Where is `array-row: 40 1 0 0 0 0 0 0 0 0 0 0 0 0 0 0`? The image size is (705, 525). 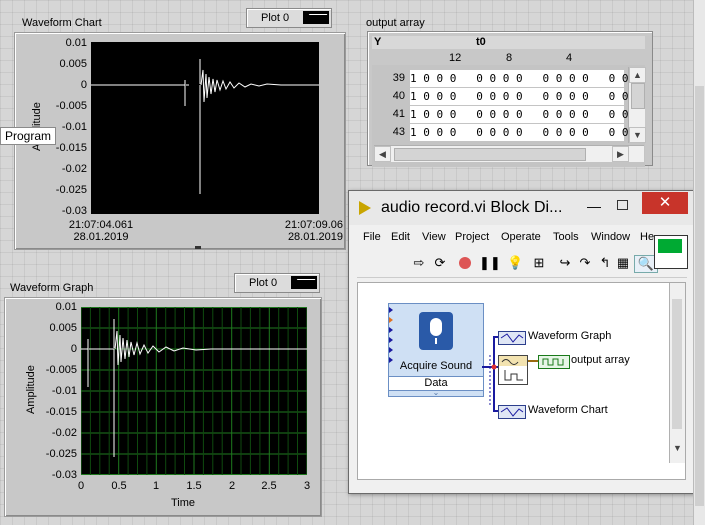 array-row: 40 1 0 0 0 0 0 0 0 0 0 0 0 0 0 0 is located at coordinates (507, 96).